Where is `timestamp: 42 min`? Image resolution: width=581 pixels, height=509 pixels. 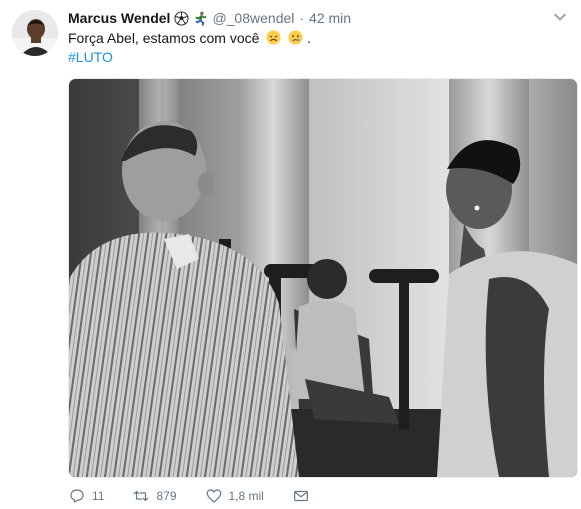 timestamp: 42 min is located at coordinates (330, 18).